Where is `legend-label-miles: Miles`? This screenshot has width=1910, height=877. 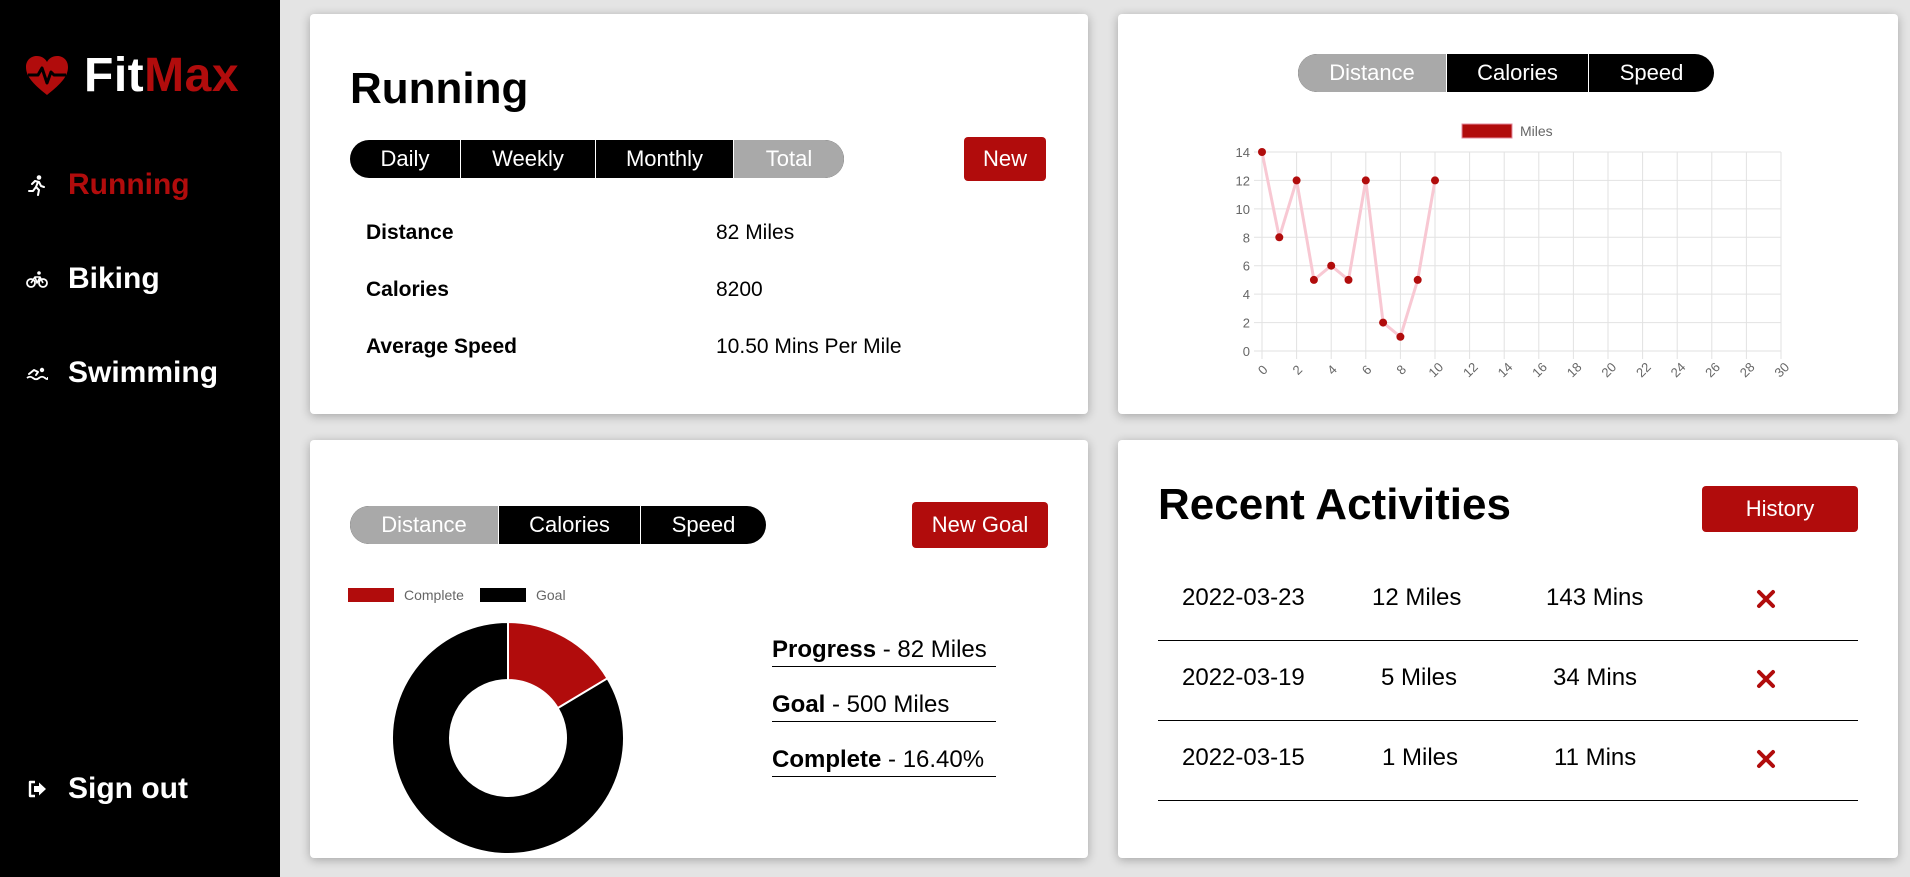
legend-label-miles: Miles is located at coordinates (1536, 131).